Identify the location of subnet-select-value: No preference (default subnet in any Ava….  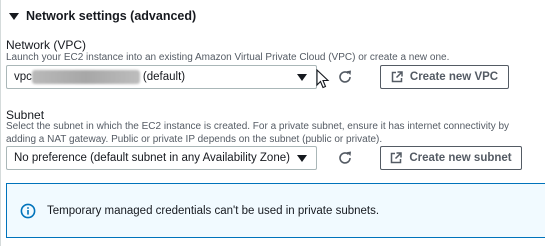
(152, 158).